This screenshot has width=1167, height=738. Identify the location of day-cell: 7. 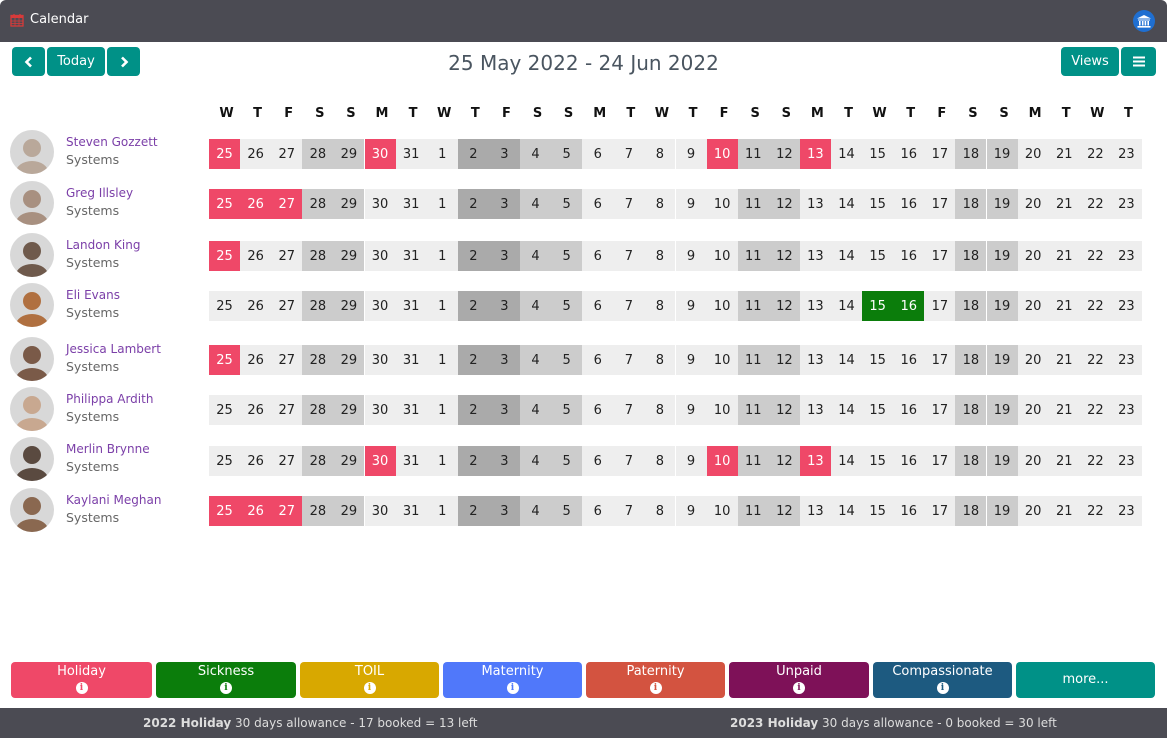
(629, 204).